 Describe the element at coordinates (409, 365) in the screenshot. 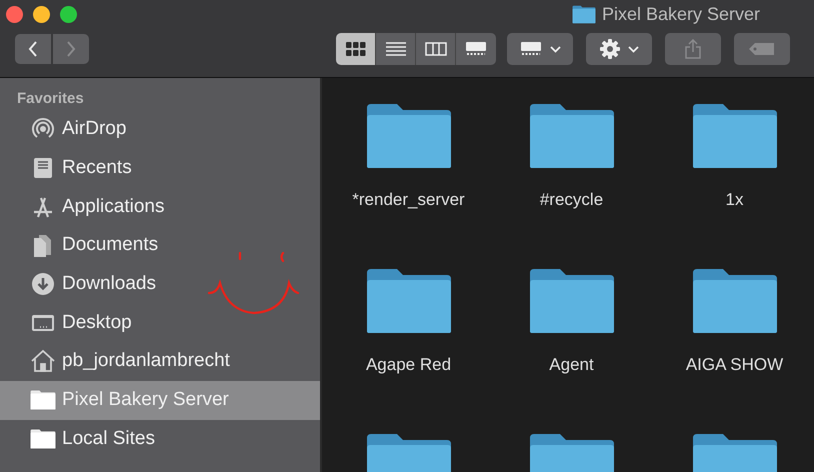

I see `folder-name: Agape Red` at that location.